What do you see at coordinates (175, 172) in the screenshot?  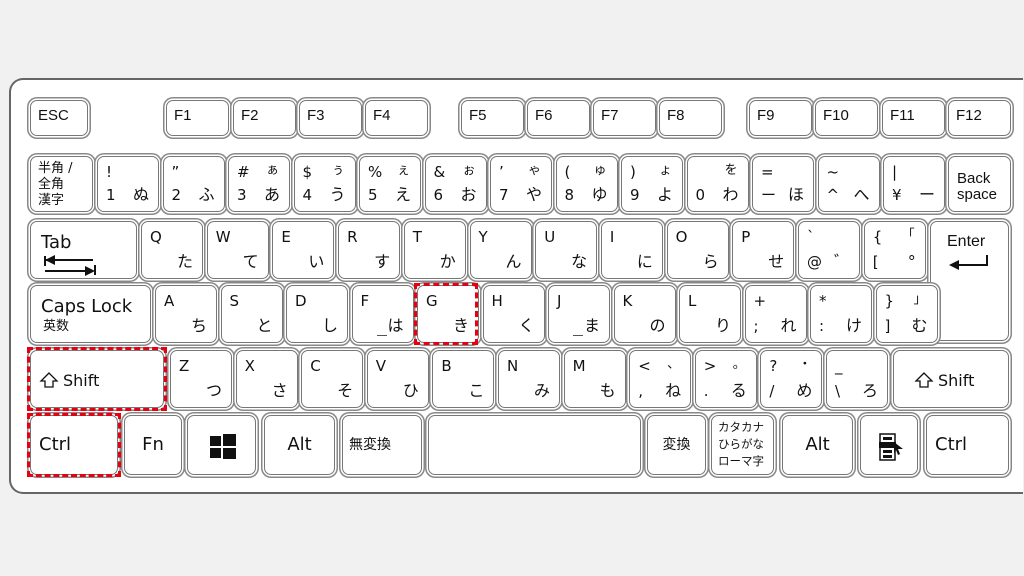 I see `shift-legend: ”` at bounding box center [175, 172].